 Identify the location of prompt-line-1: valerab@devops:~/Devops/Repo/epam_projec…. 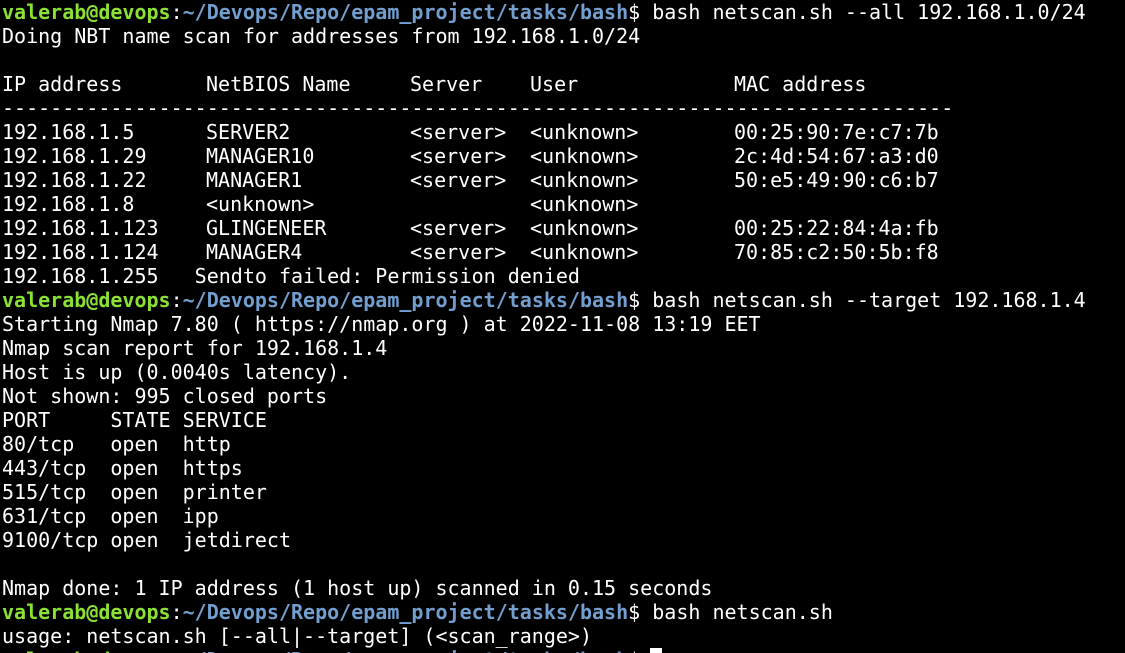
(544, 12).